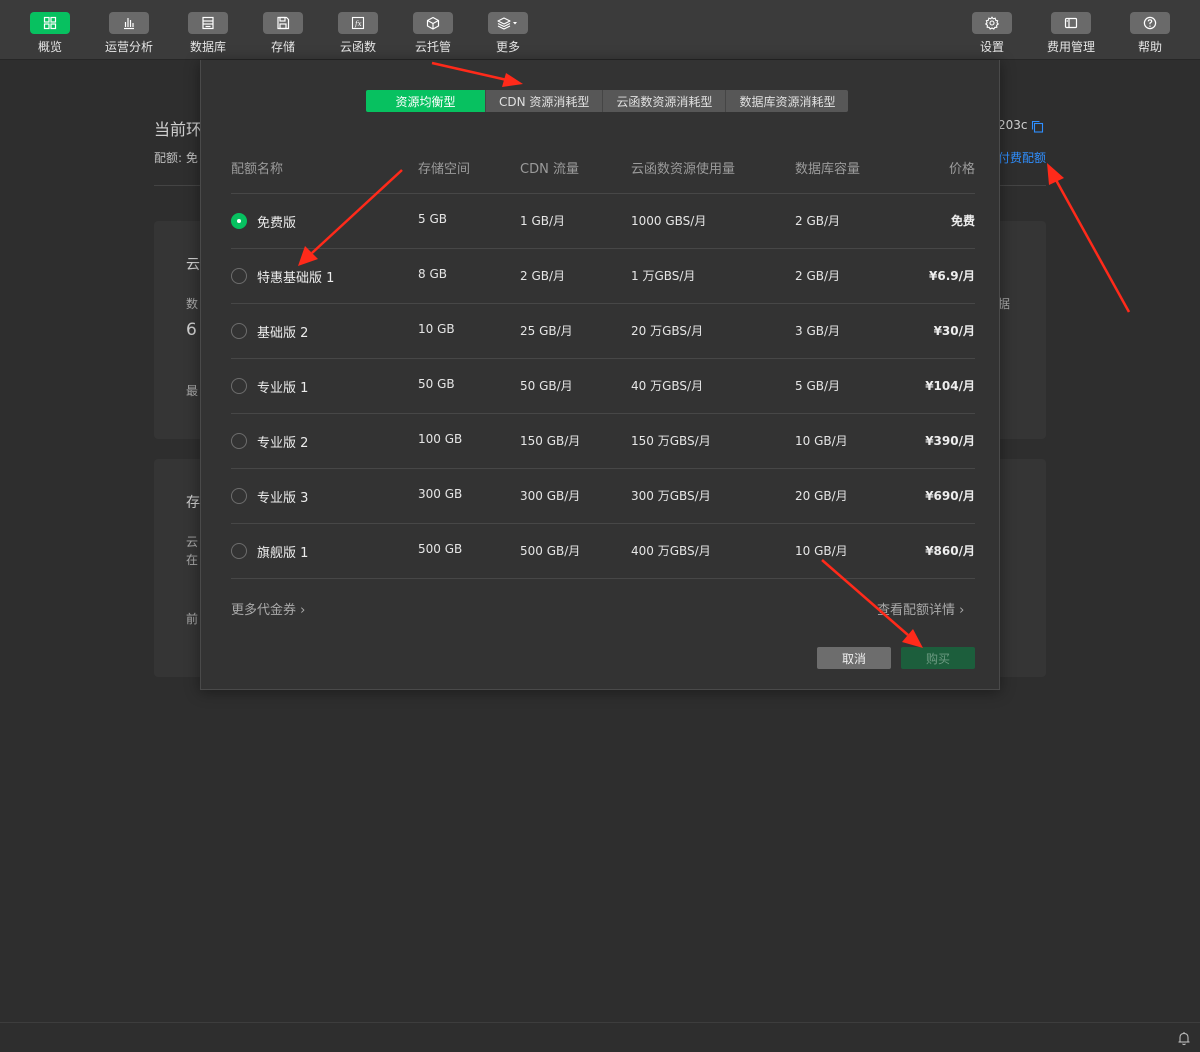  What do you see at coordinates (440, 439) in the screenshot?
I see `plan-storage: 100 GB` at bounding box center [440, 439].